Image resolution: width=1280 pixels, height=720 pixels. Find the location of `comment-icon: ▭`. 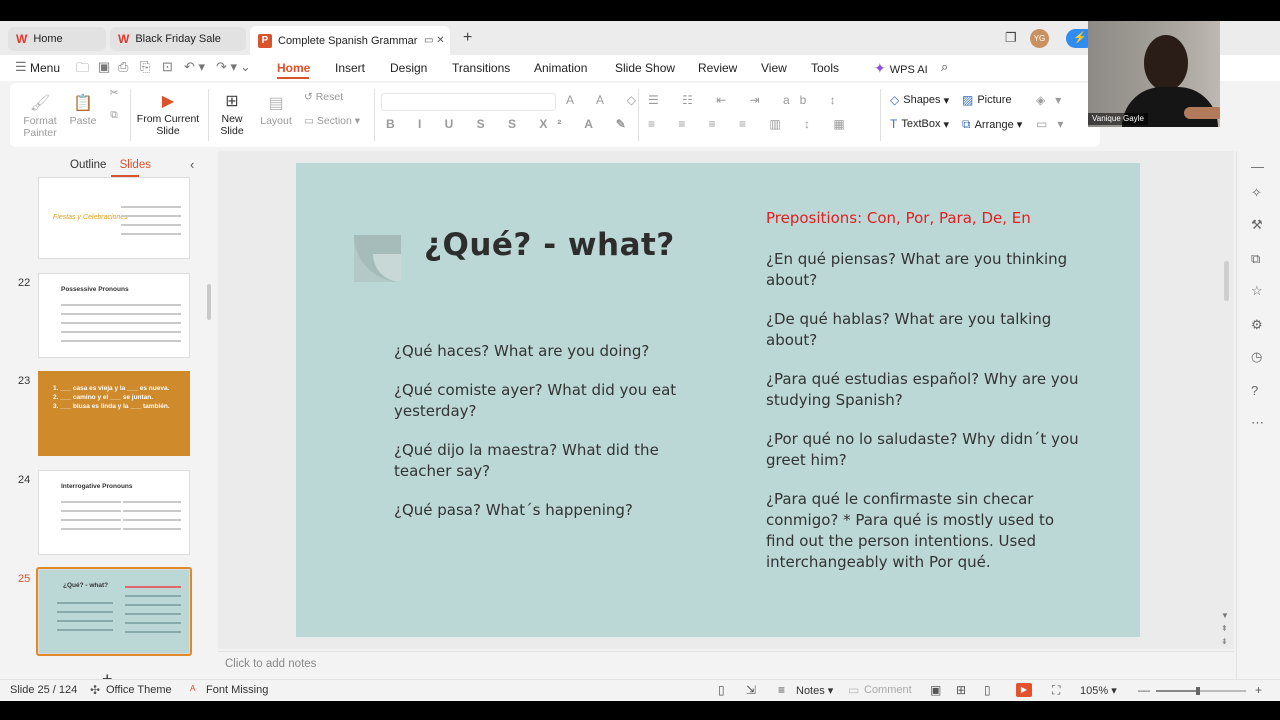

comment-icon: ▭ is located at coordinates (854, 690).